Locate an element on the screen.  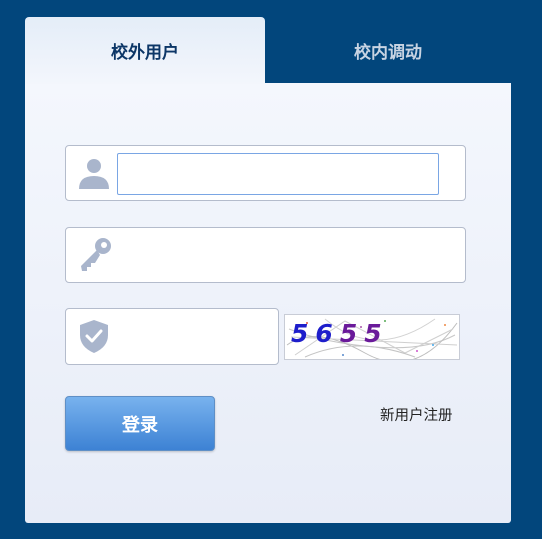
user-icon is located at coordinates (94, 174).